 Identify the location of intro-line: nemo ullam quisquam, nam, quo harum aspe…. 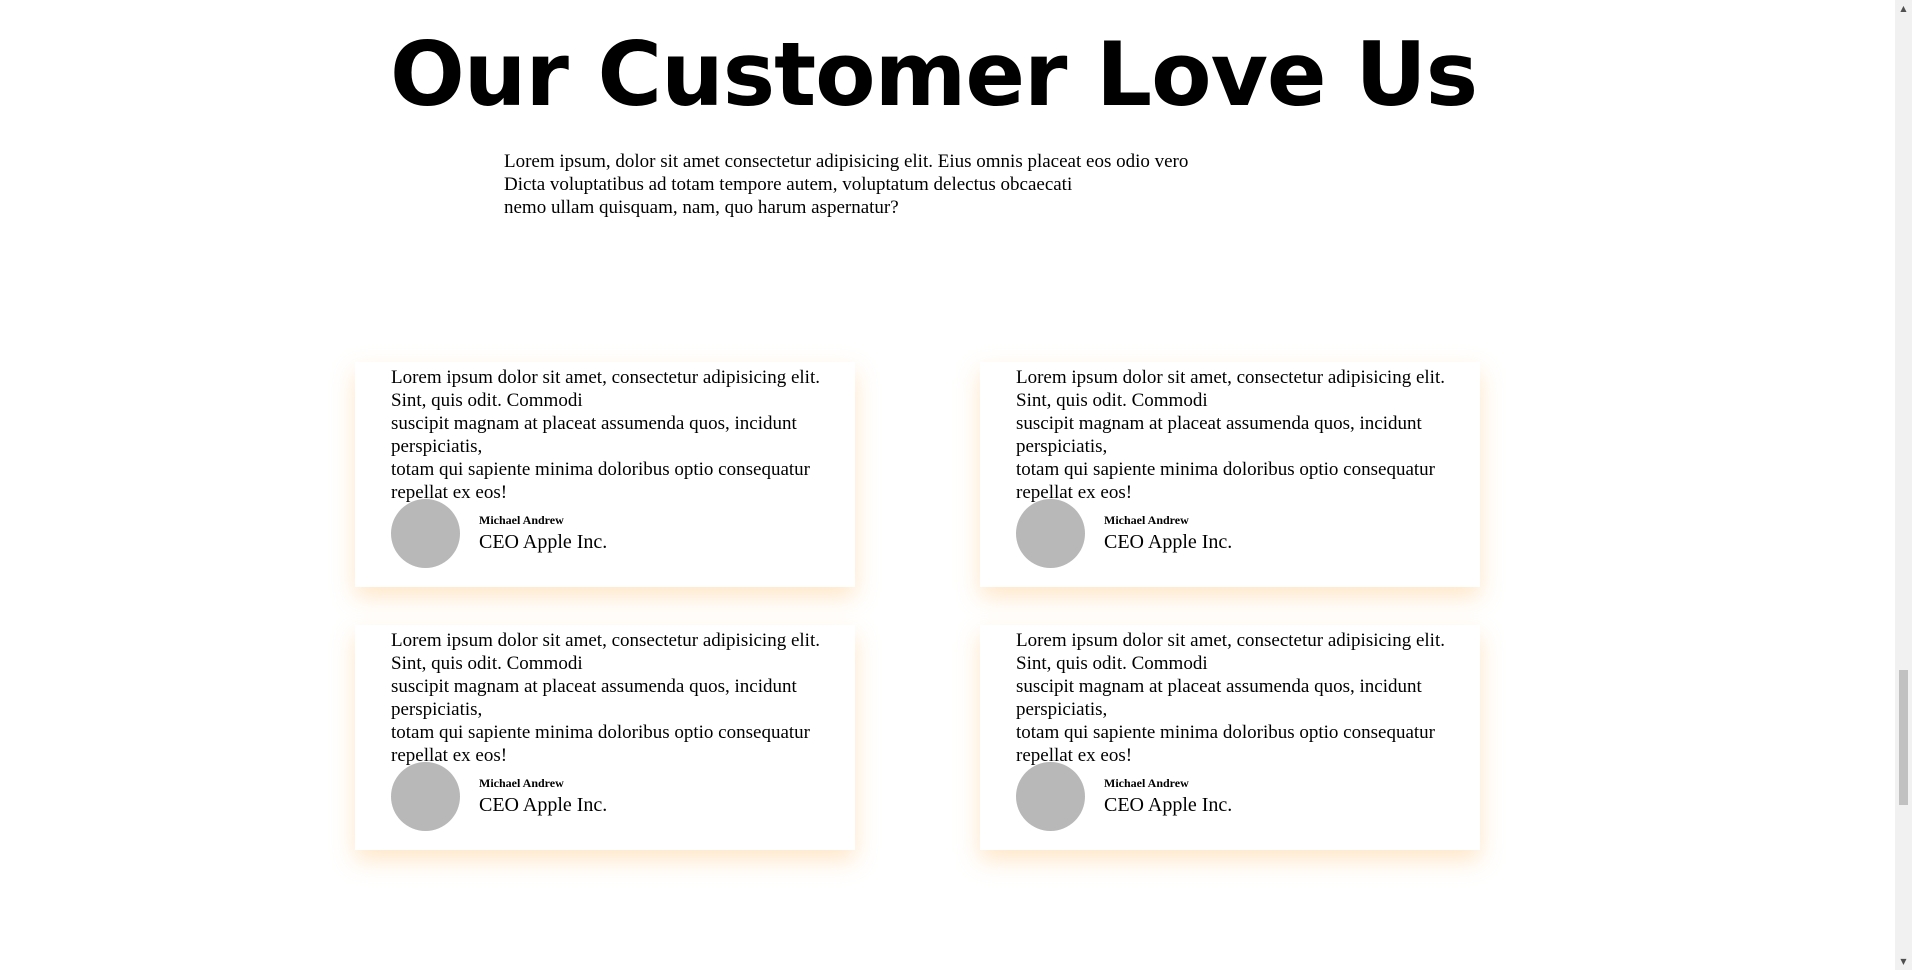
(701, 207).